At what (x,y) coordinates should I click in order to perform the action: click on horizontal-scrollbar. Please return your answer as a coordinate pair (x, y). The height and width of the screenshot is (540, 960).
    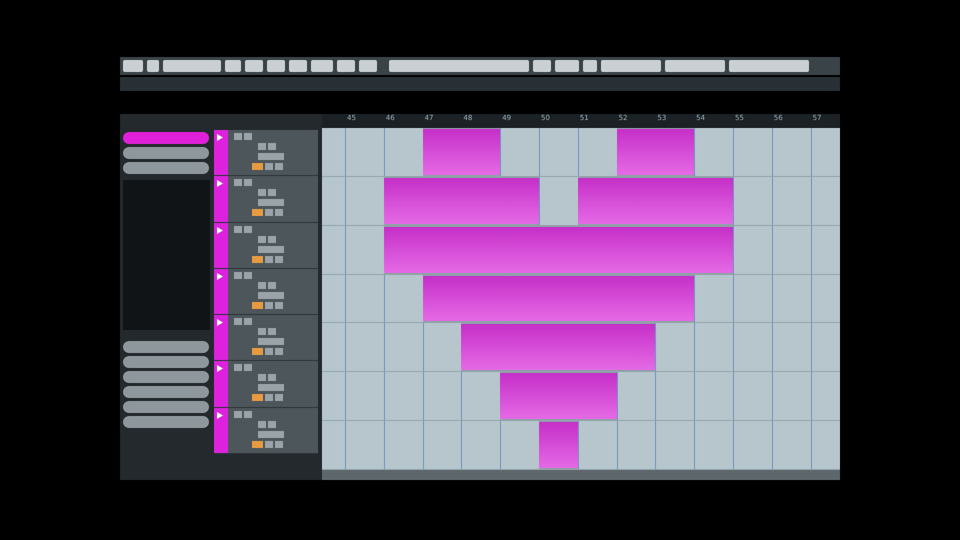
    Looking at the image, I should click on (581, 475).